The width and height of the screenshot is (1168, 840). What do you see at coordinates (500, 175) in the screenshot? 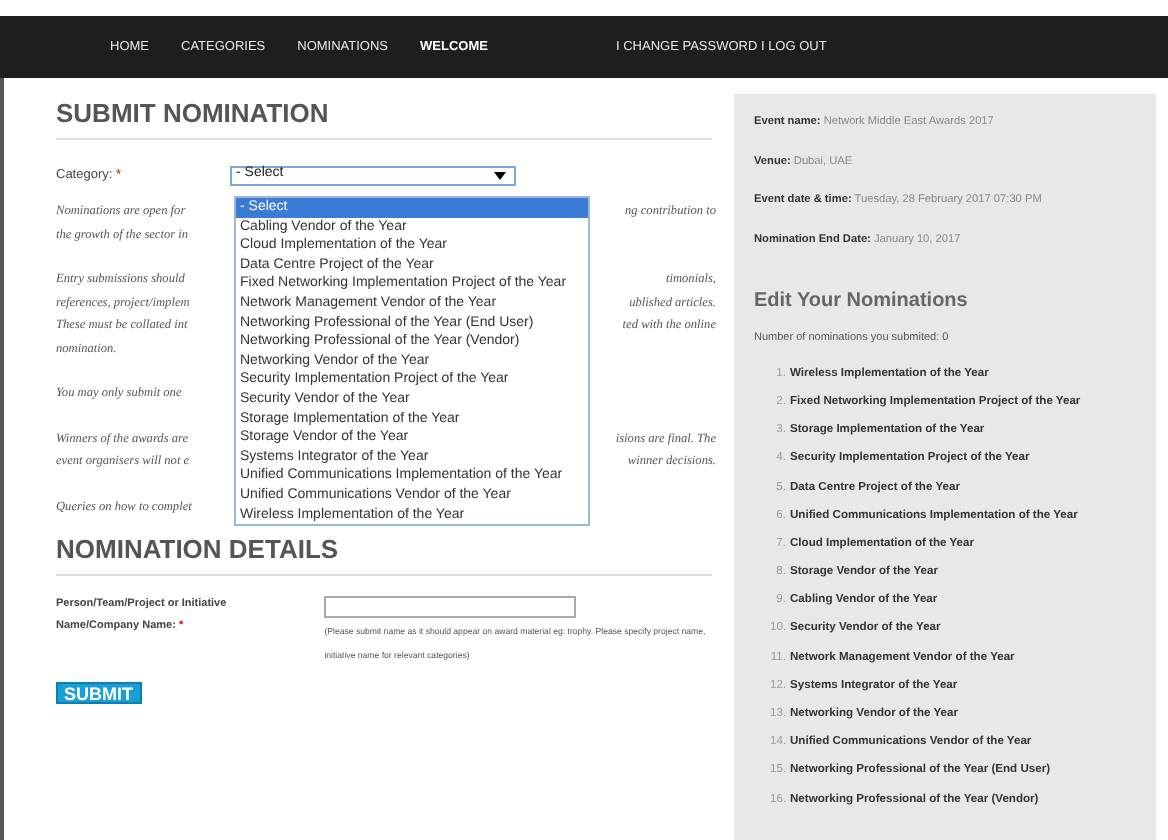
I see `caret-icon` at bounding box center [500, 175].